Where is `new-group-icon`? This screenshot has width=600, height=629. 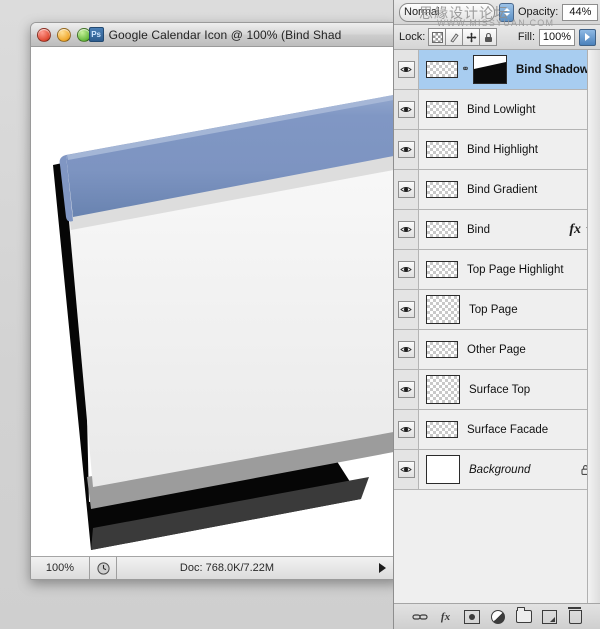
new-group-icon is located at coordinates (523, 615).